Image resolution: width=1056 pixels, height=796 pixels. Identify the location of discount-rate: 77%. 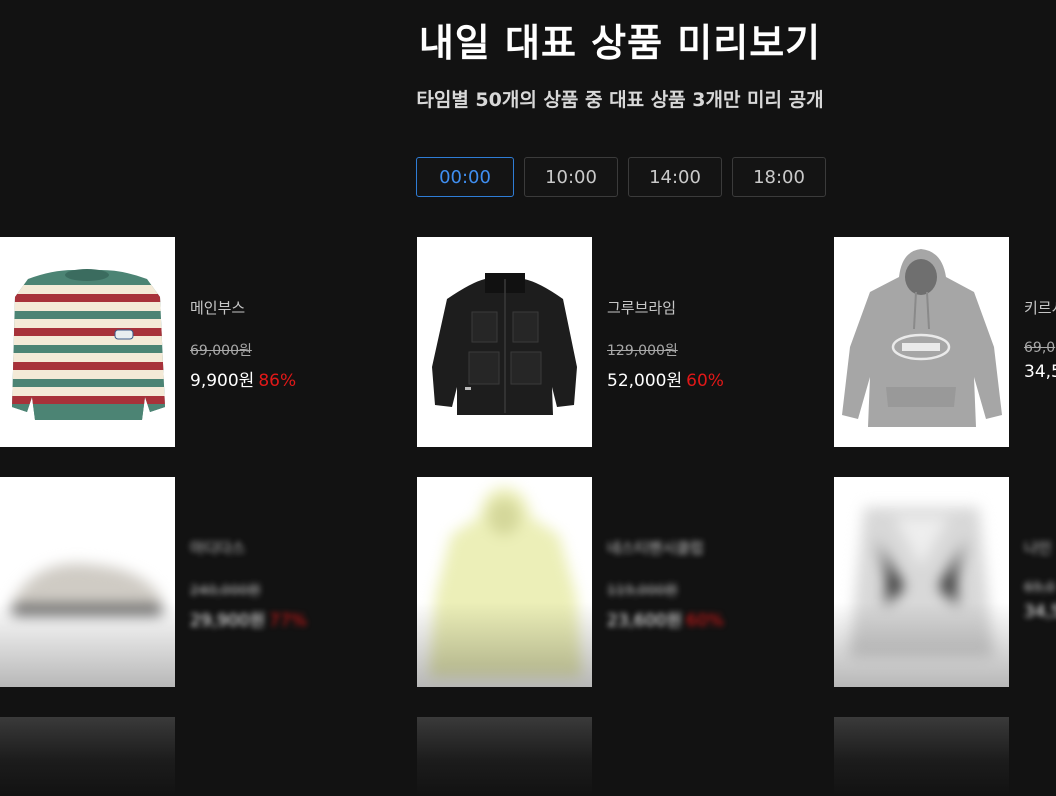
(288, 621).